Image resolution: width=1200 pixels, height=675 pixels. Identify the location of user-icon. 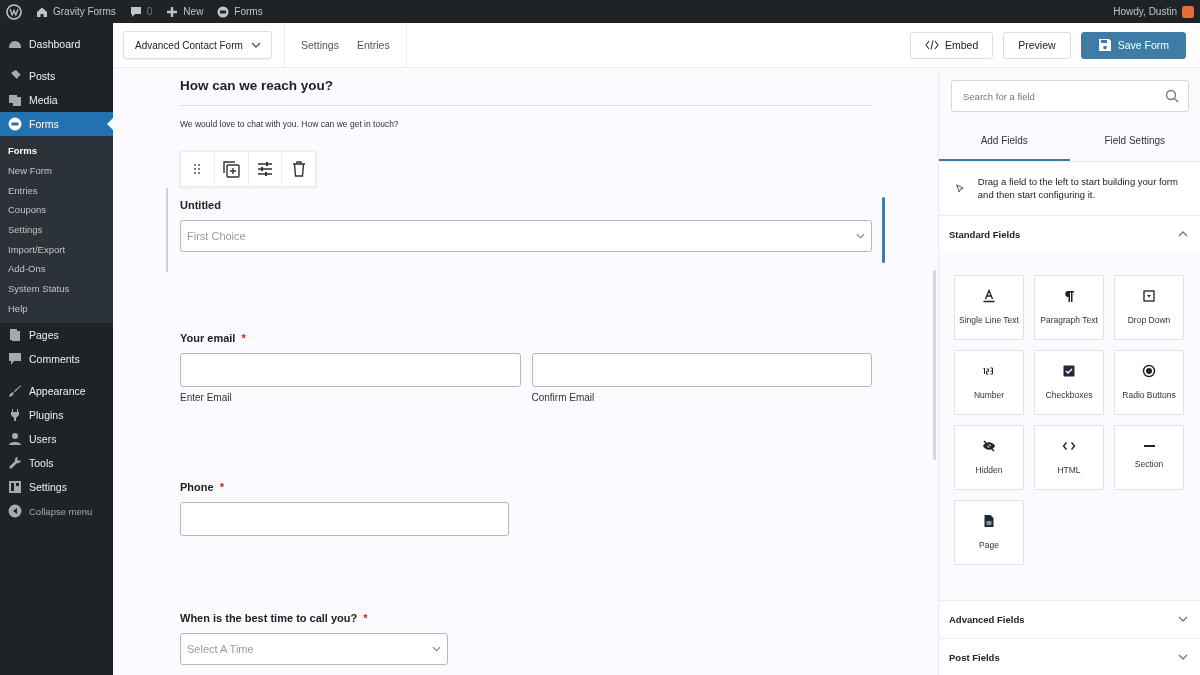
(15, 439).